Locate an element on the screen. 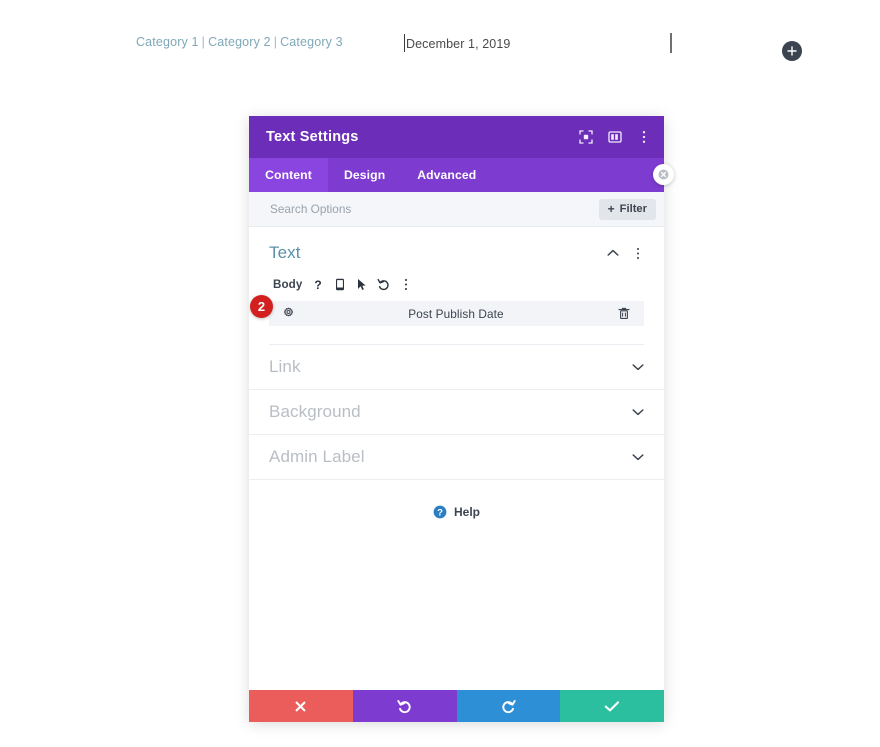  post-date: December 1, 2019 is located at coordinates (457, 44).